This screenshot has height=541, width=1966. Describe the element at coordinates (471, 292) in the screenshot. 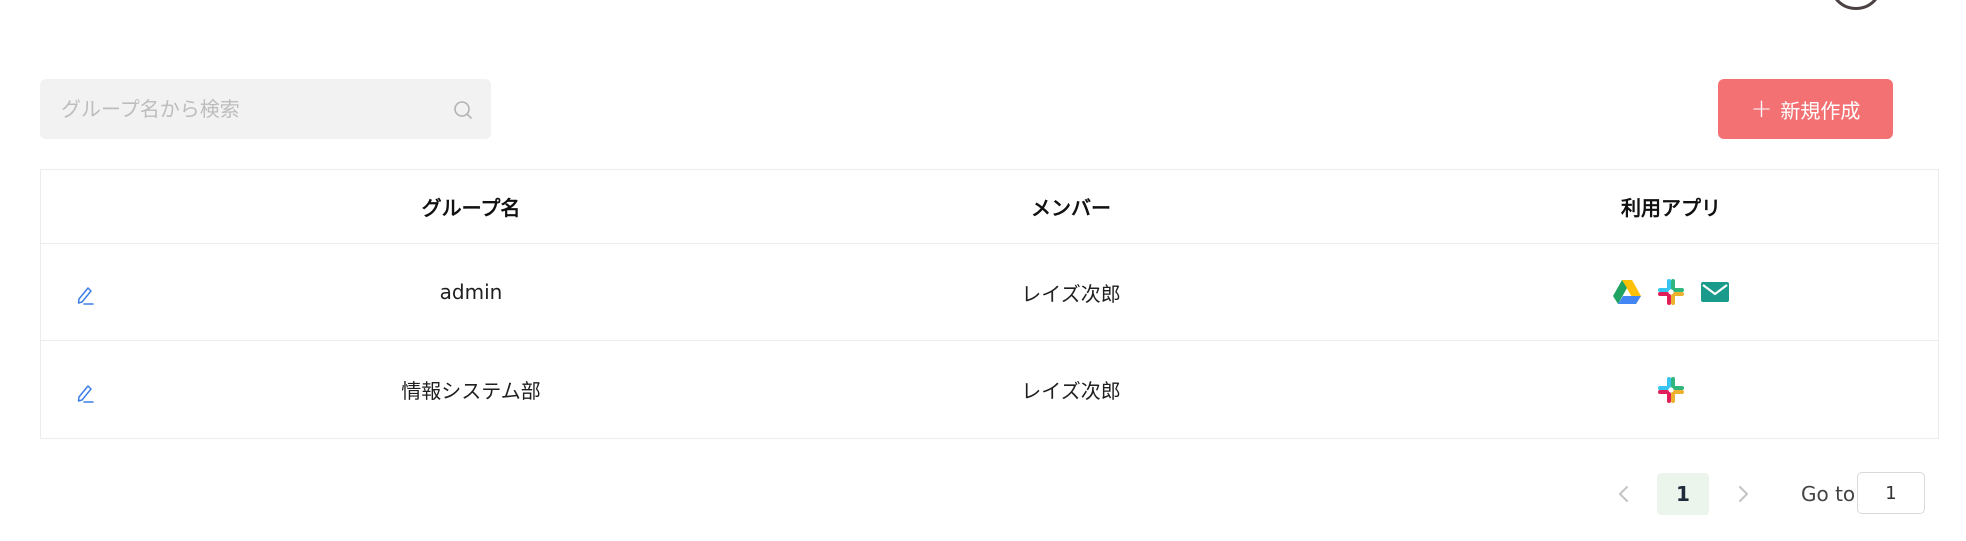

I see `group-name-cell: admin` at that location.